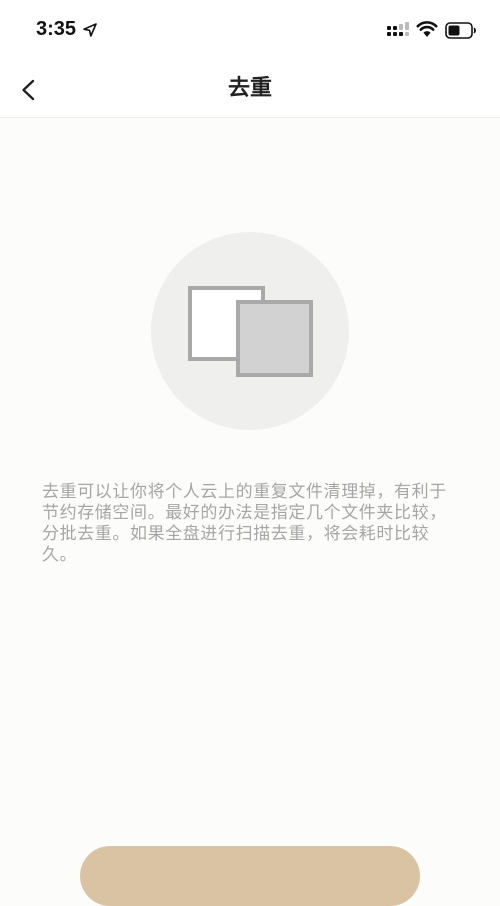 This screenshot has width=500, height=906. I want to click on nav-bar: 去重, so click(250, 91).